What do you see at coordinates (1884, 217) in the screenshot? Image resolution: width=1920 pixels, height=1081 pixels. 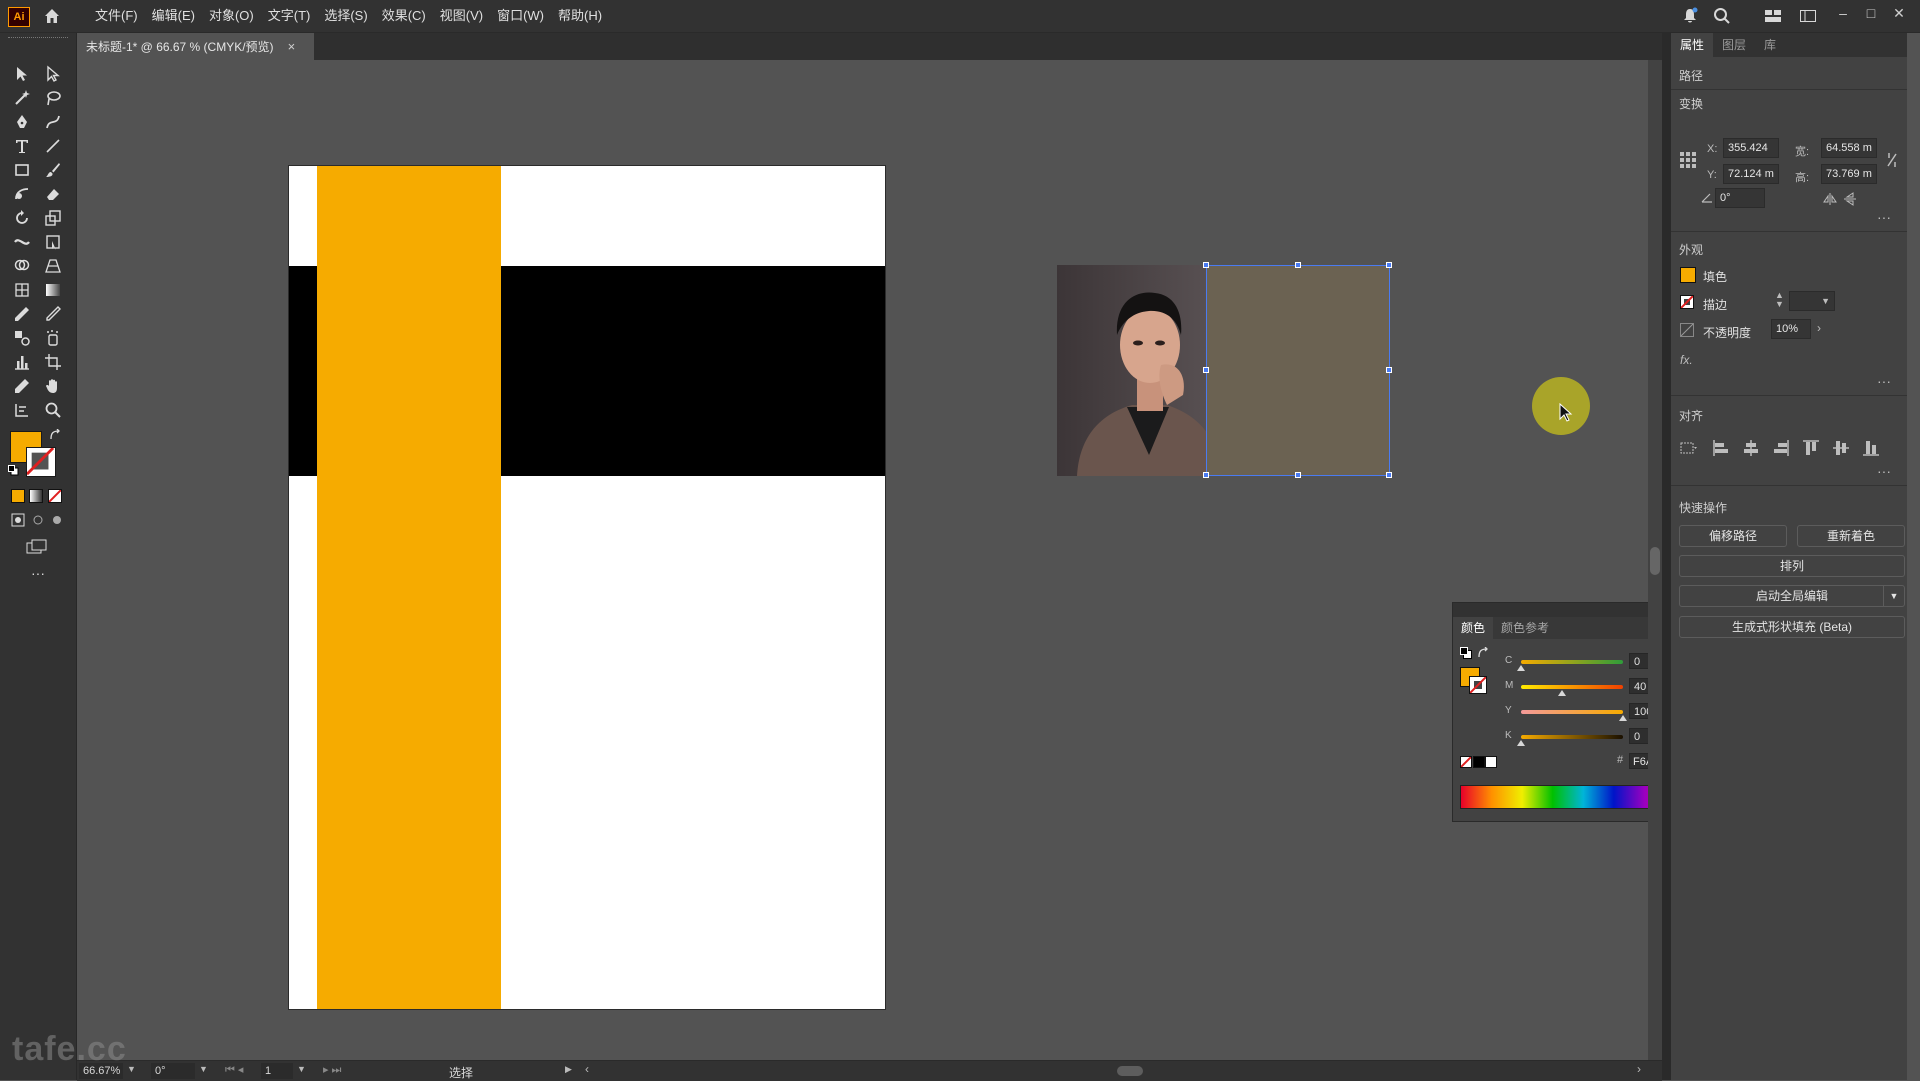 I see `transform-more-icon: ···` at bounding box center [1884, 217].